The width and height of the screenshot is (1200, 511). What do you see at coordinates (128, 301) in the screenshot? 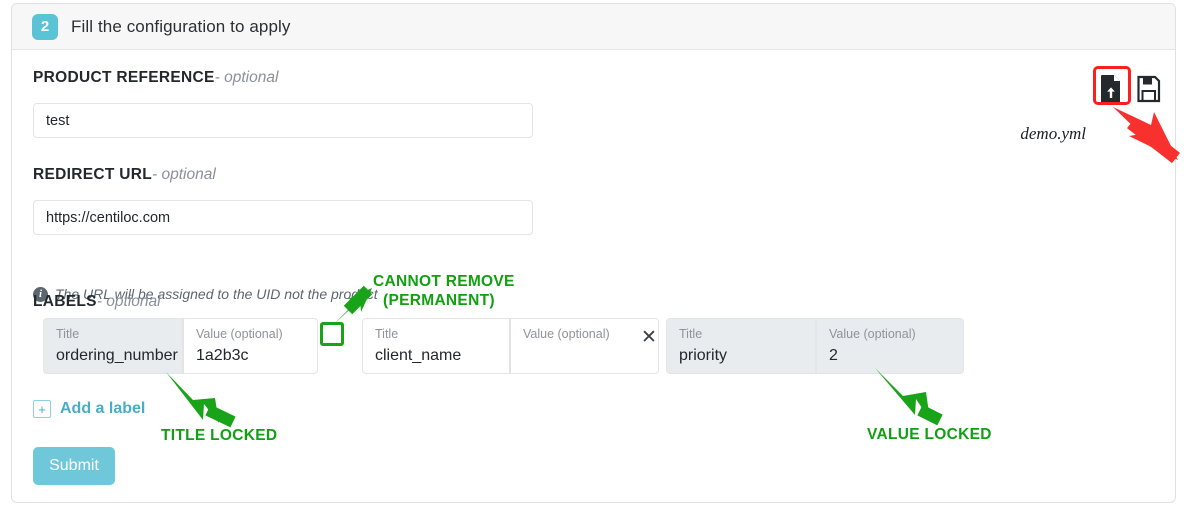
I see `labels-section-optional-text: - optional` at bounding box center [128, 301].